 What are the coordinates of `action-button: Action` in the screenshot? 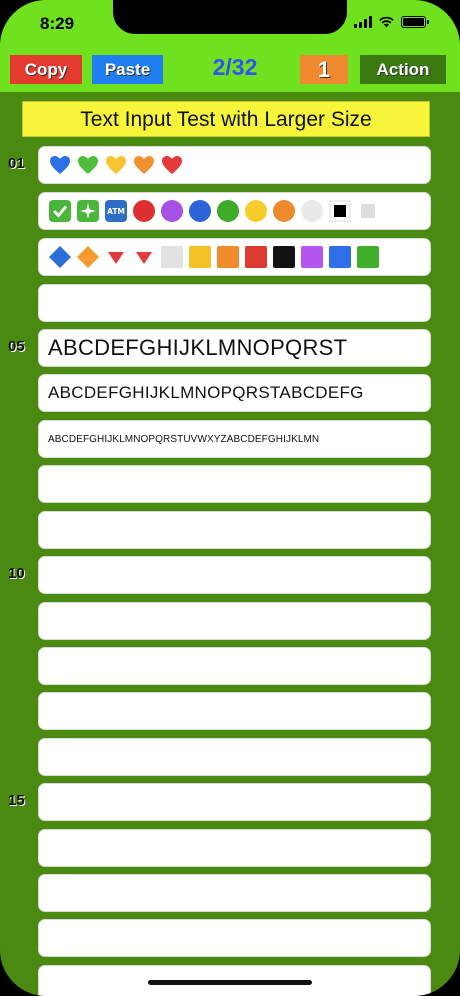 It's located at (403, 69).